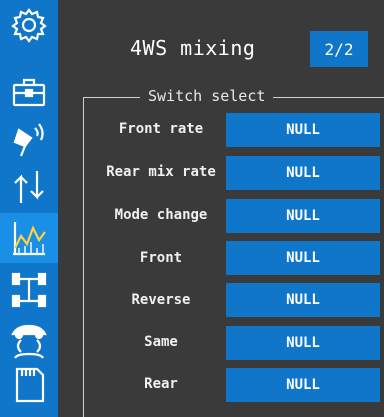 The image size is (384, 417). What do you see at coordinates (29, 140) in the screenshot?
I see `transmitter-icon` at bounding box center [29, 140].